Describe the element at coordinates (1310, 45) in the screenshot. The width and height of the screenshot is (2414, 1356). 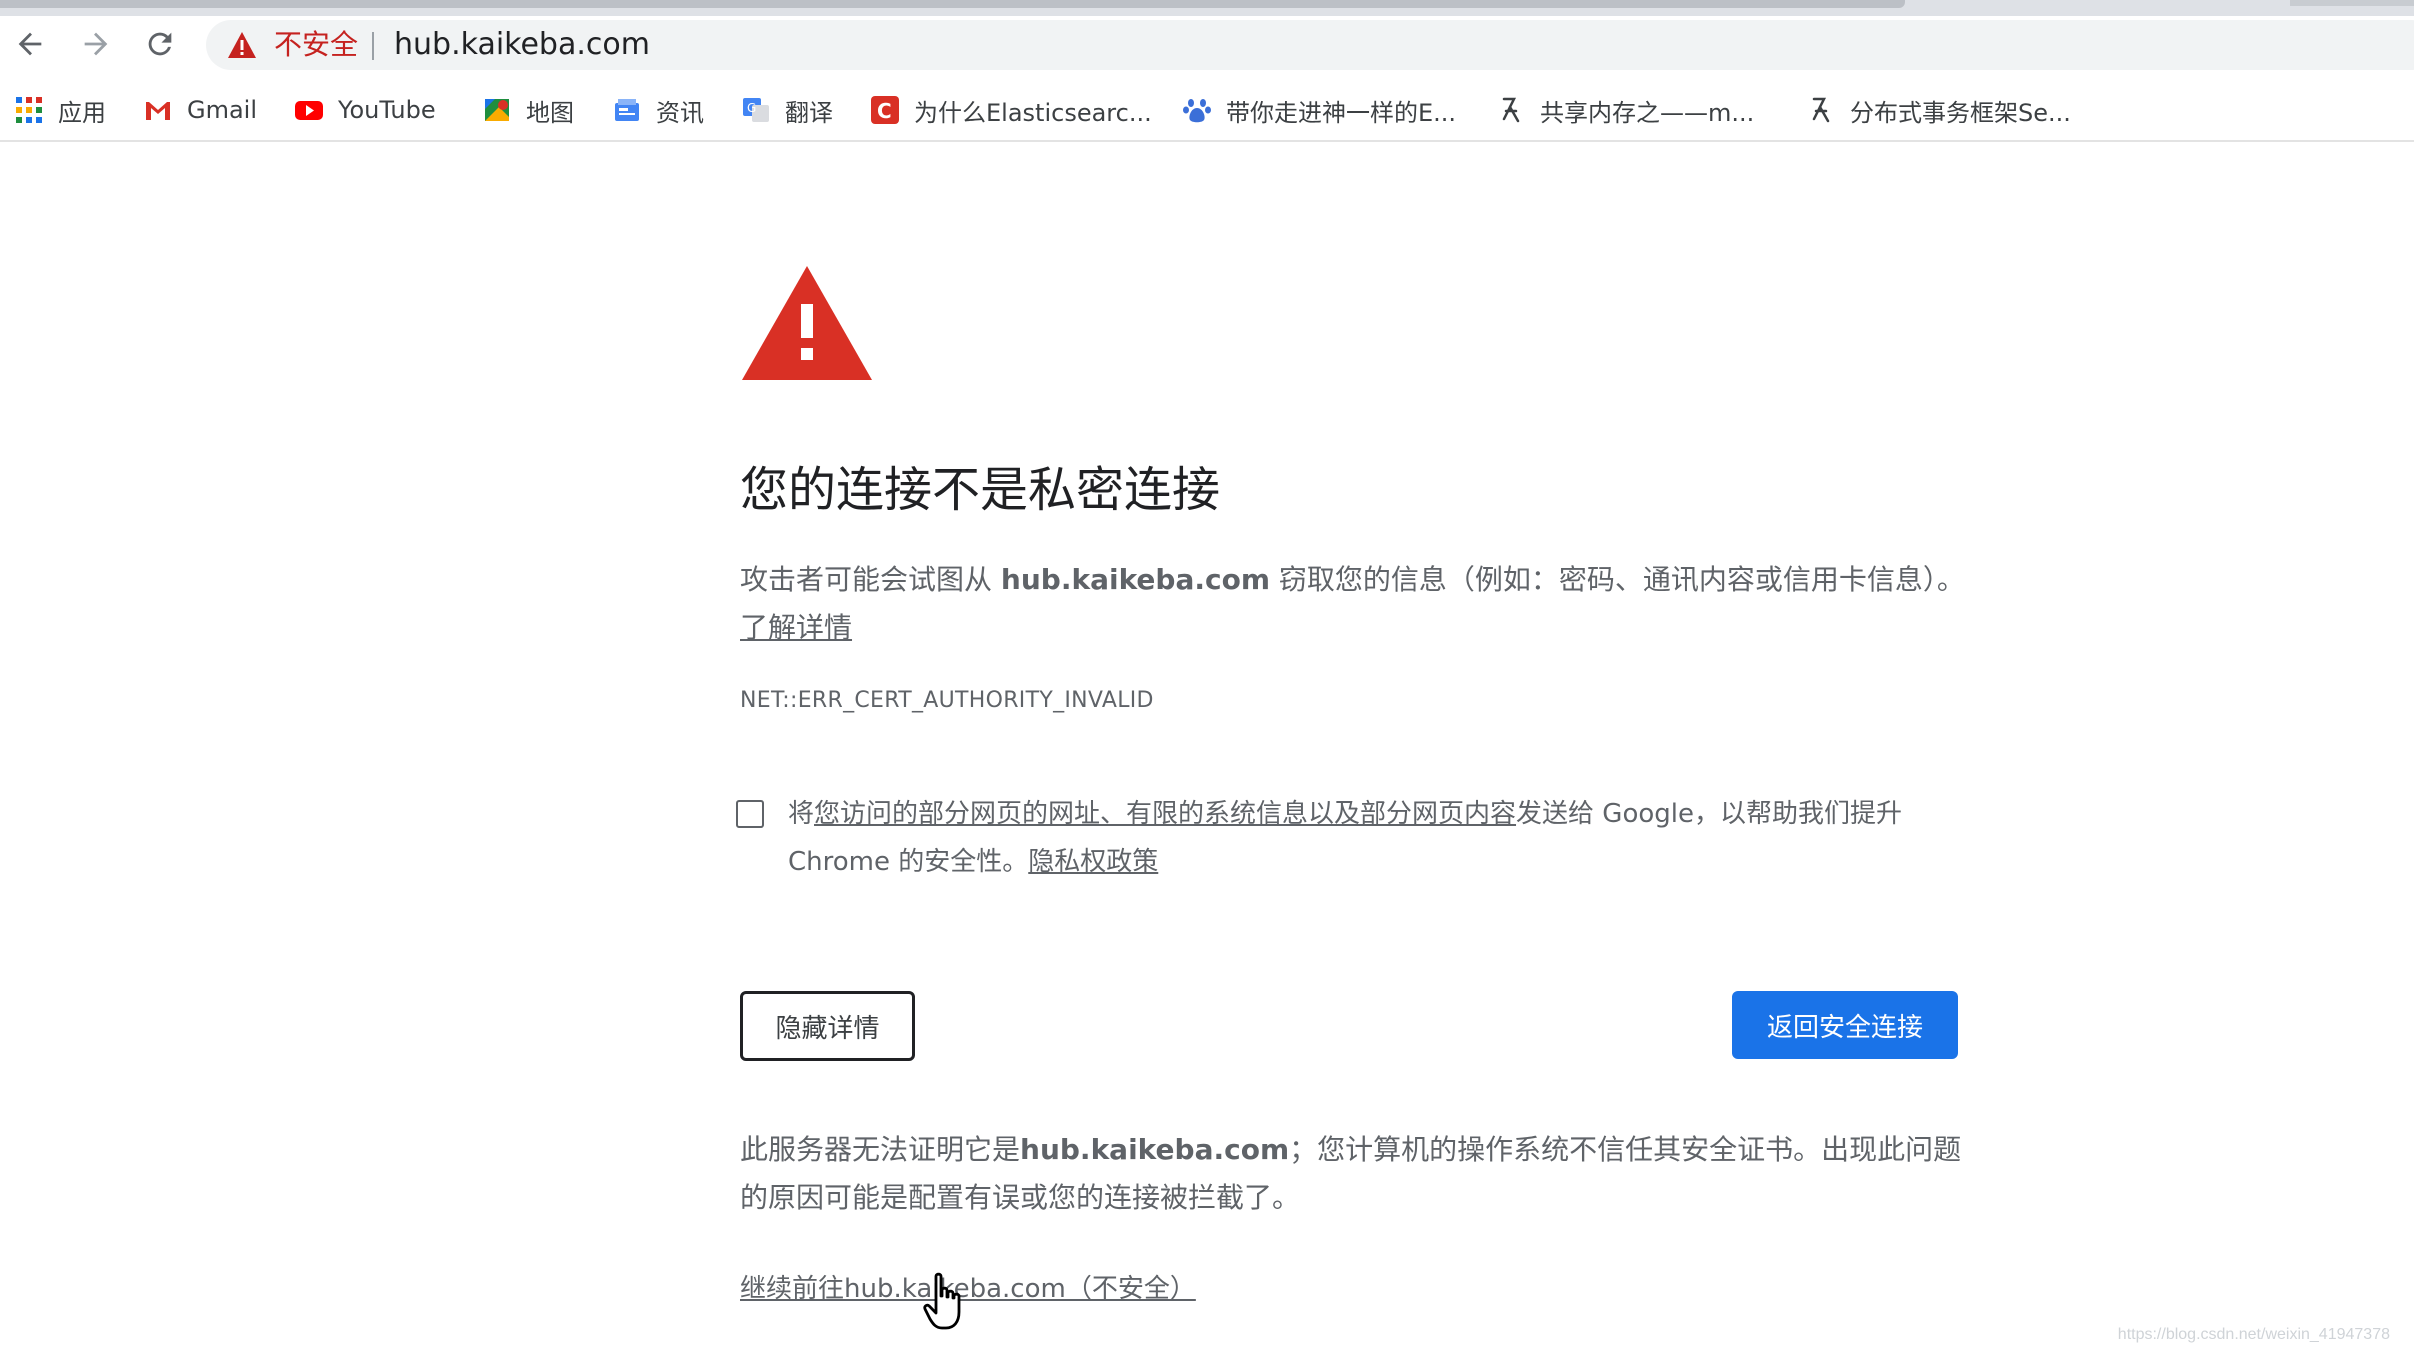
I see `address-bar: 不安全 hub.kaikeba.com` at that location.